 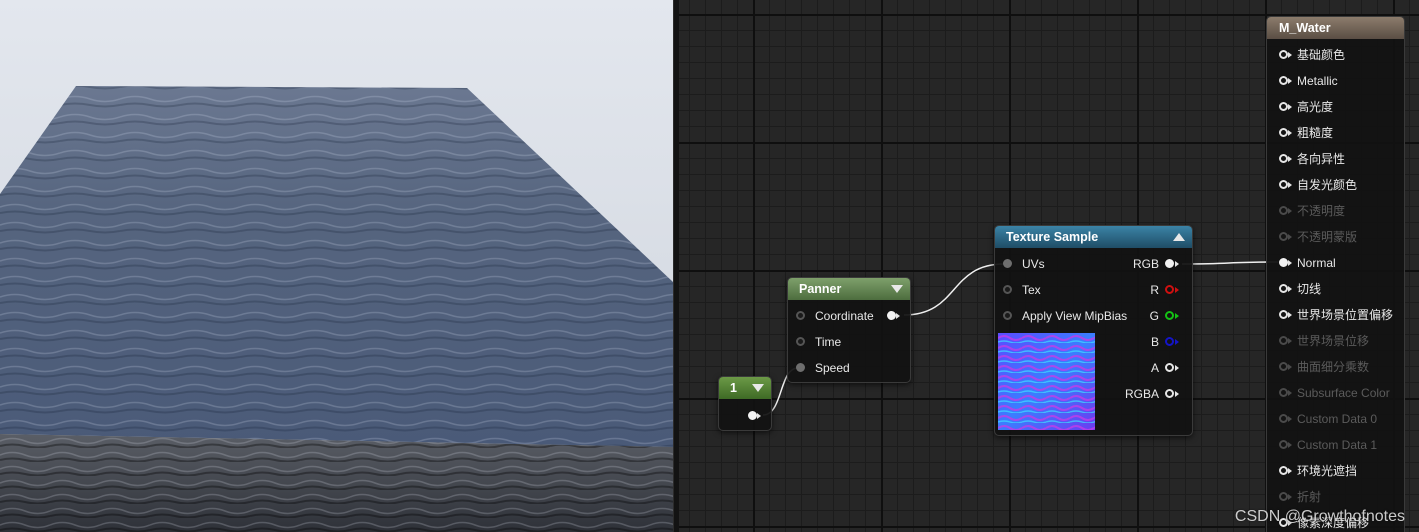 I want to click on panner-output-row, so click(x=897, y=316).